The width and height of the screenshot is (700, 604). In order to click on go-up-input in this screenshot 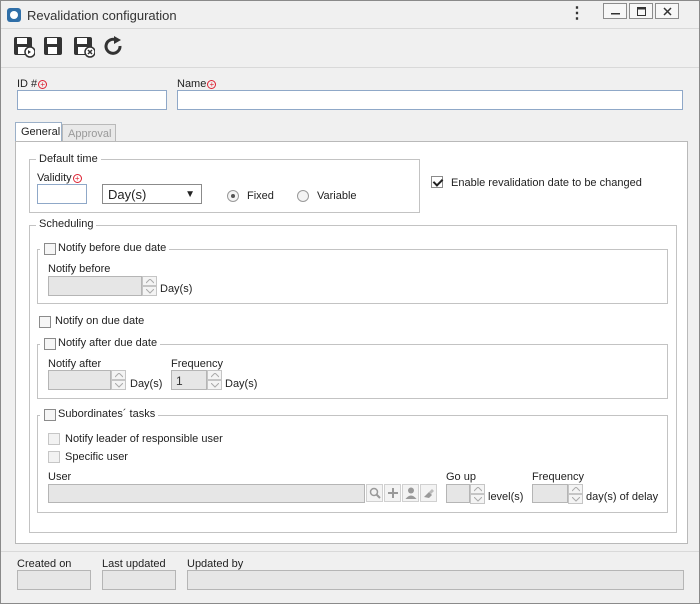, I will do `click(458, 493)`.